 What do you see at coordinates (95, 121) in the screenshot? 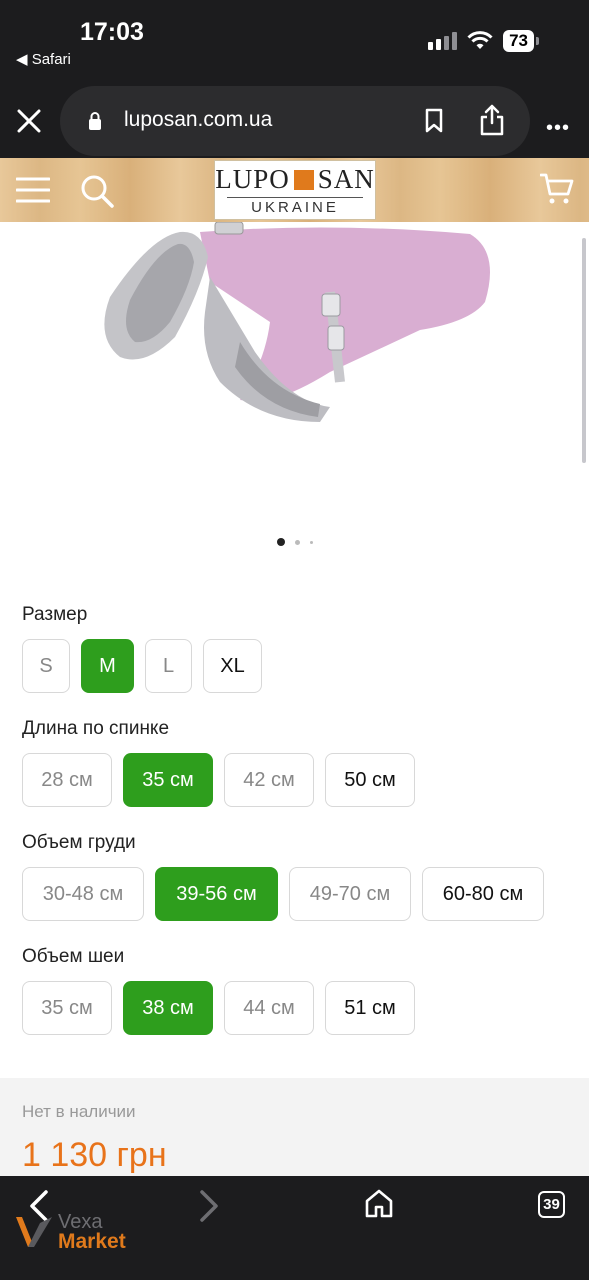
I see `lock-icon` at bounding box center [95, 121].